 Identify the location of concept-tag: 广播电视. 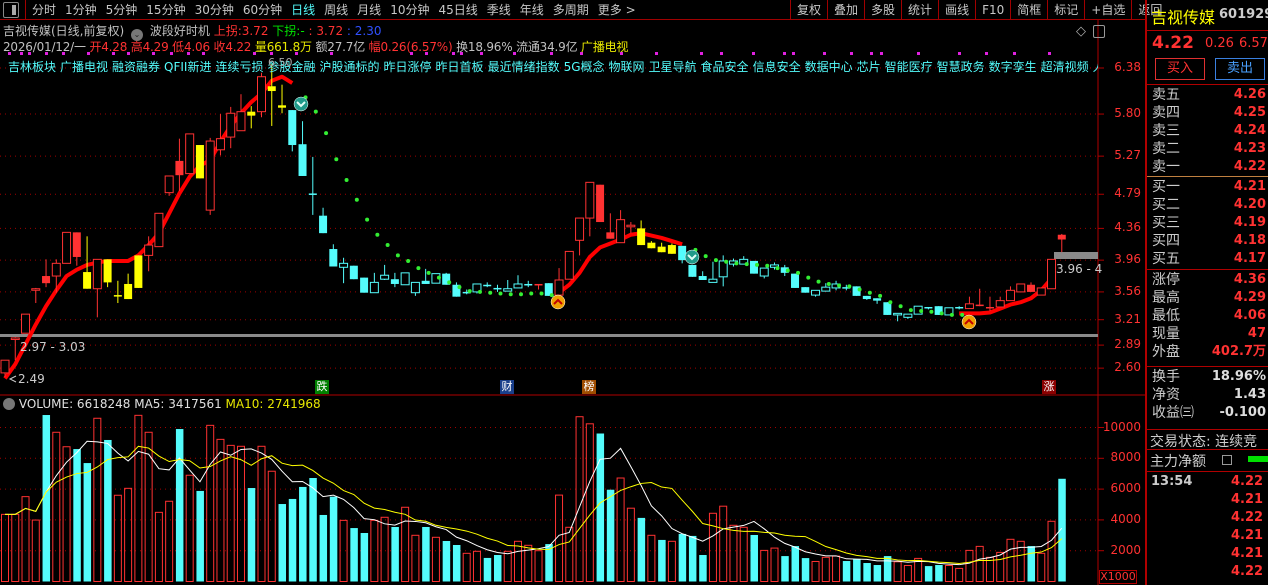
(84, 66).